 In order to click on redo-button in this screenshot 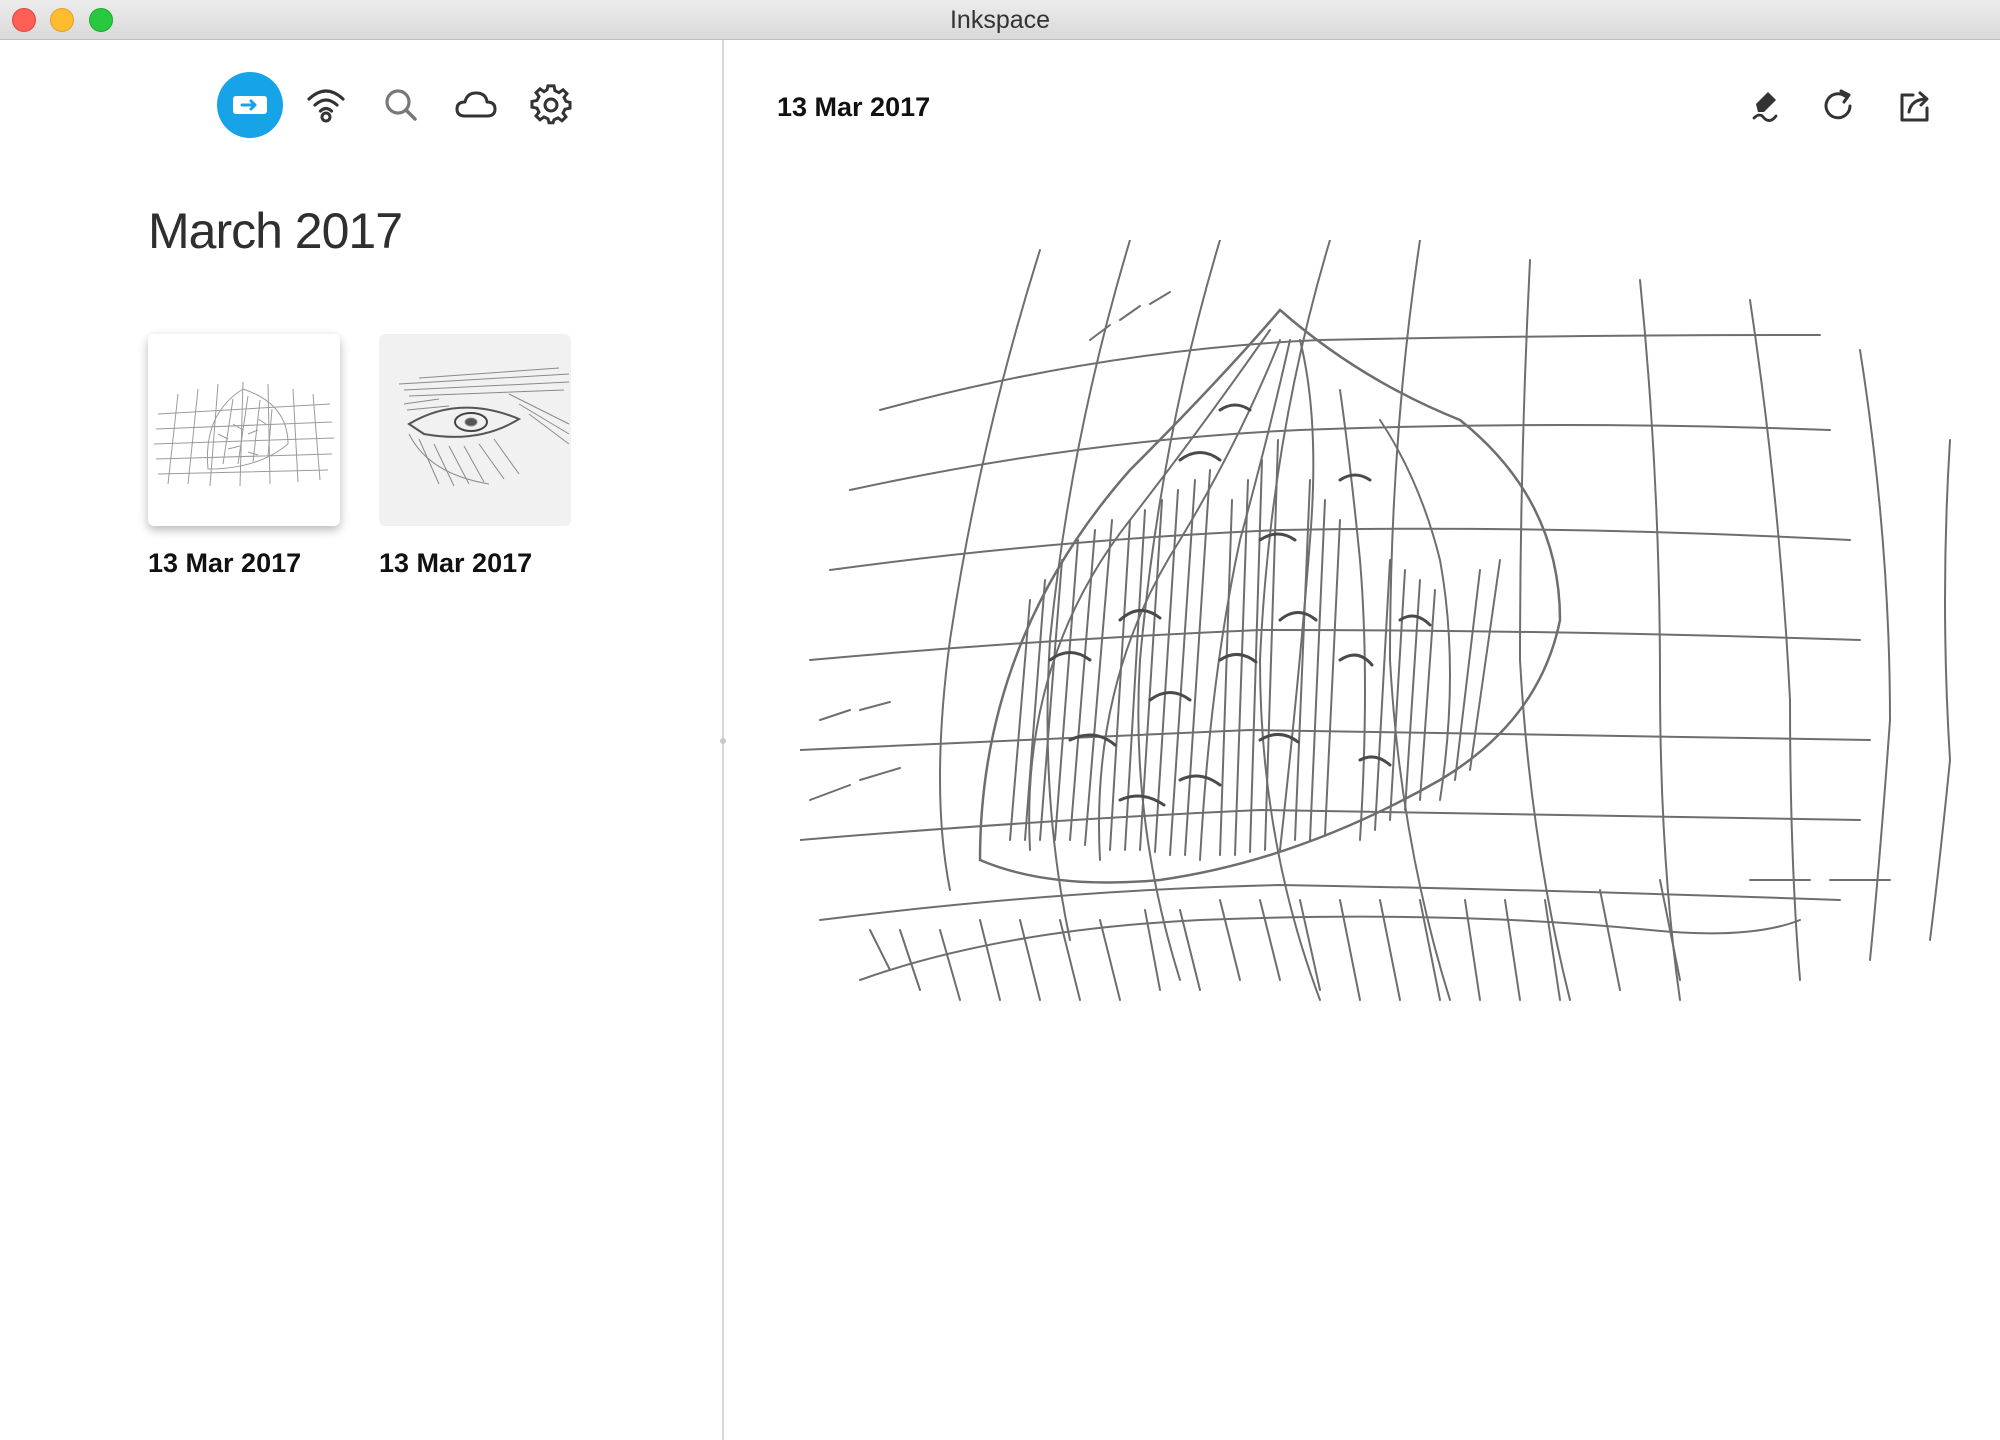, I will do `click(1839, 106)`.